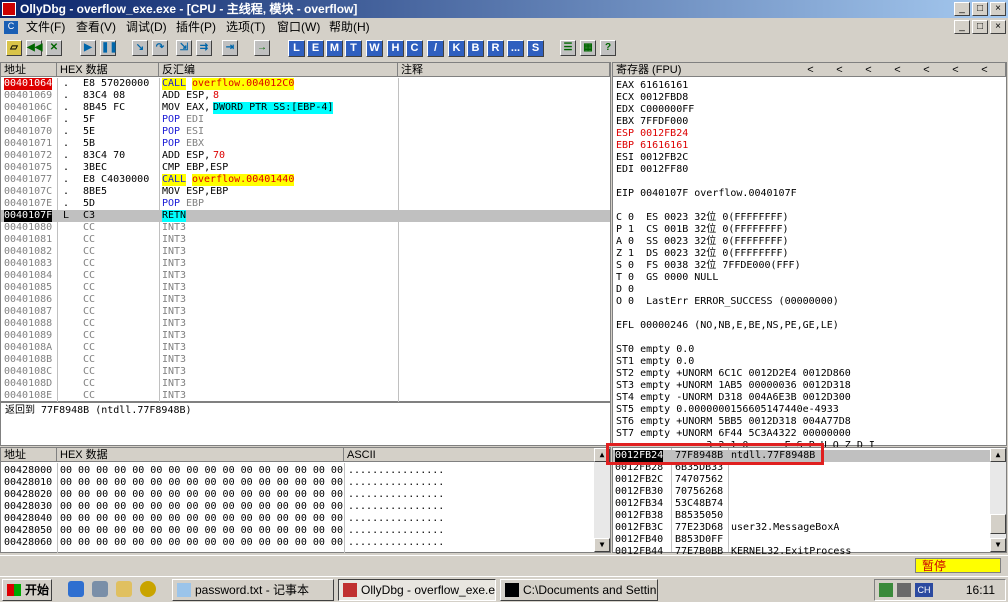 This screenshot has width=1008, height=602. Describe the element at coordinates (998, 9) in the screenshot. I see `close-button: ×` at that location.